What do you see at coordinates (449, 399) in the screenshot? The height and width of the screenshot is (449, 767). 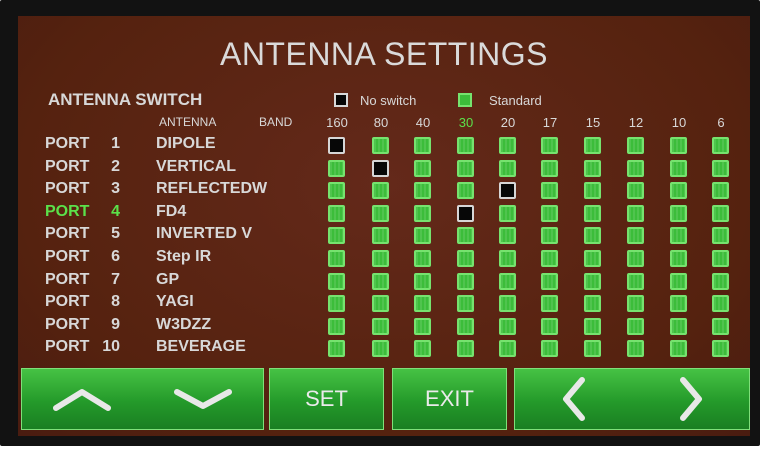 I see `exit-button: EXIT` at bounding box center [449, 399].